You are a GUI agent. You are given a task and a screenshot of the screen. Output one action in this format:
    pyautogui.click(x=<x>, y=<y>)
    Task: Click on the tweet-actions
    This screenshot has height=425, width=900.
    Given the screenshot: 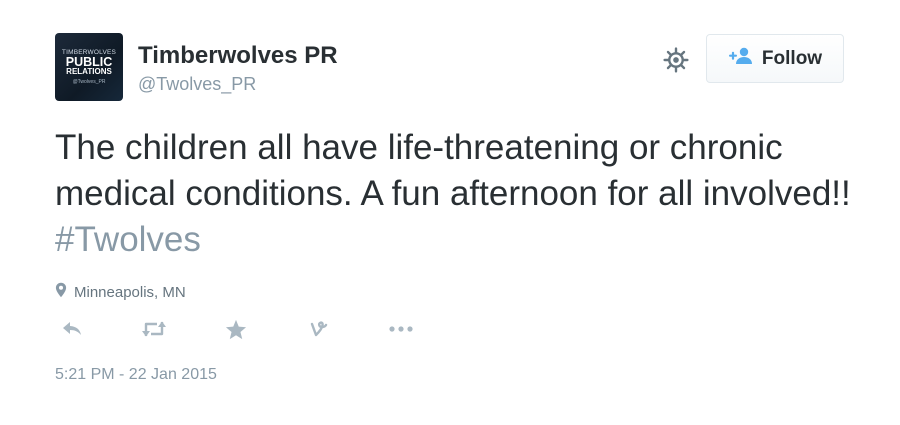 What is the action you would take?
    pyautogui.click(x=236, y=329)
    